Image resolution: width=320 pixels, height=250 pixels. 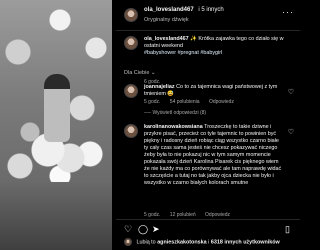 What do you see at coordinates (166, 20) in the screenshot?
I see `audio-label: Oryginalny dźwięk` at bounding box center [166, 20].